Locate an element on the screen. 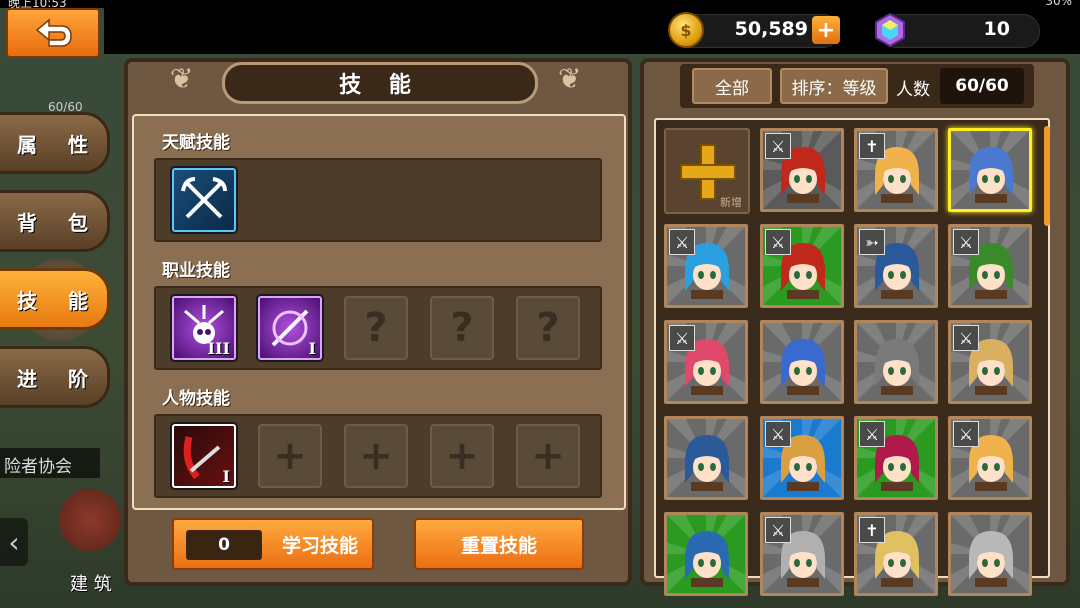  scroll-ornament-left-icon: ❦ is located at coordinates (182, 78).